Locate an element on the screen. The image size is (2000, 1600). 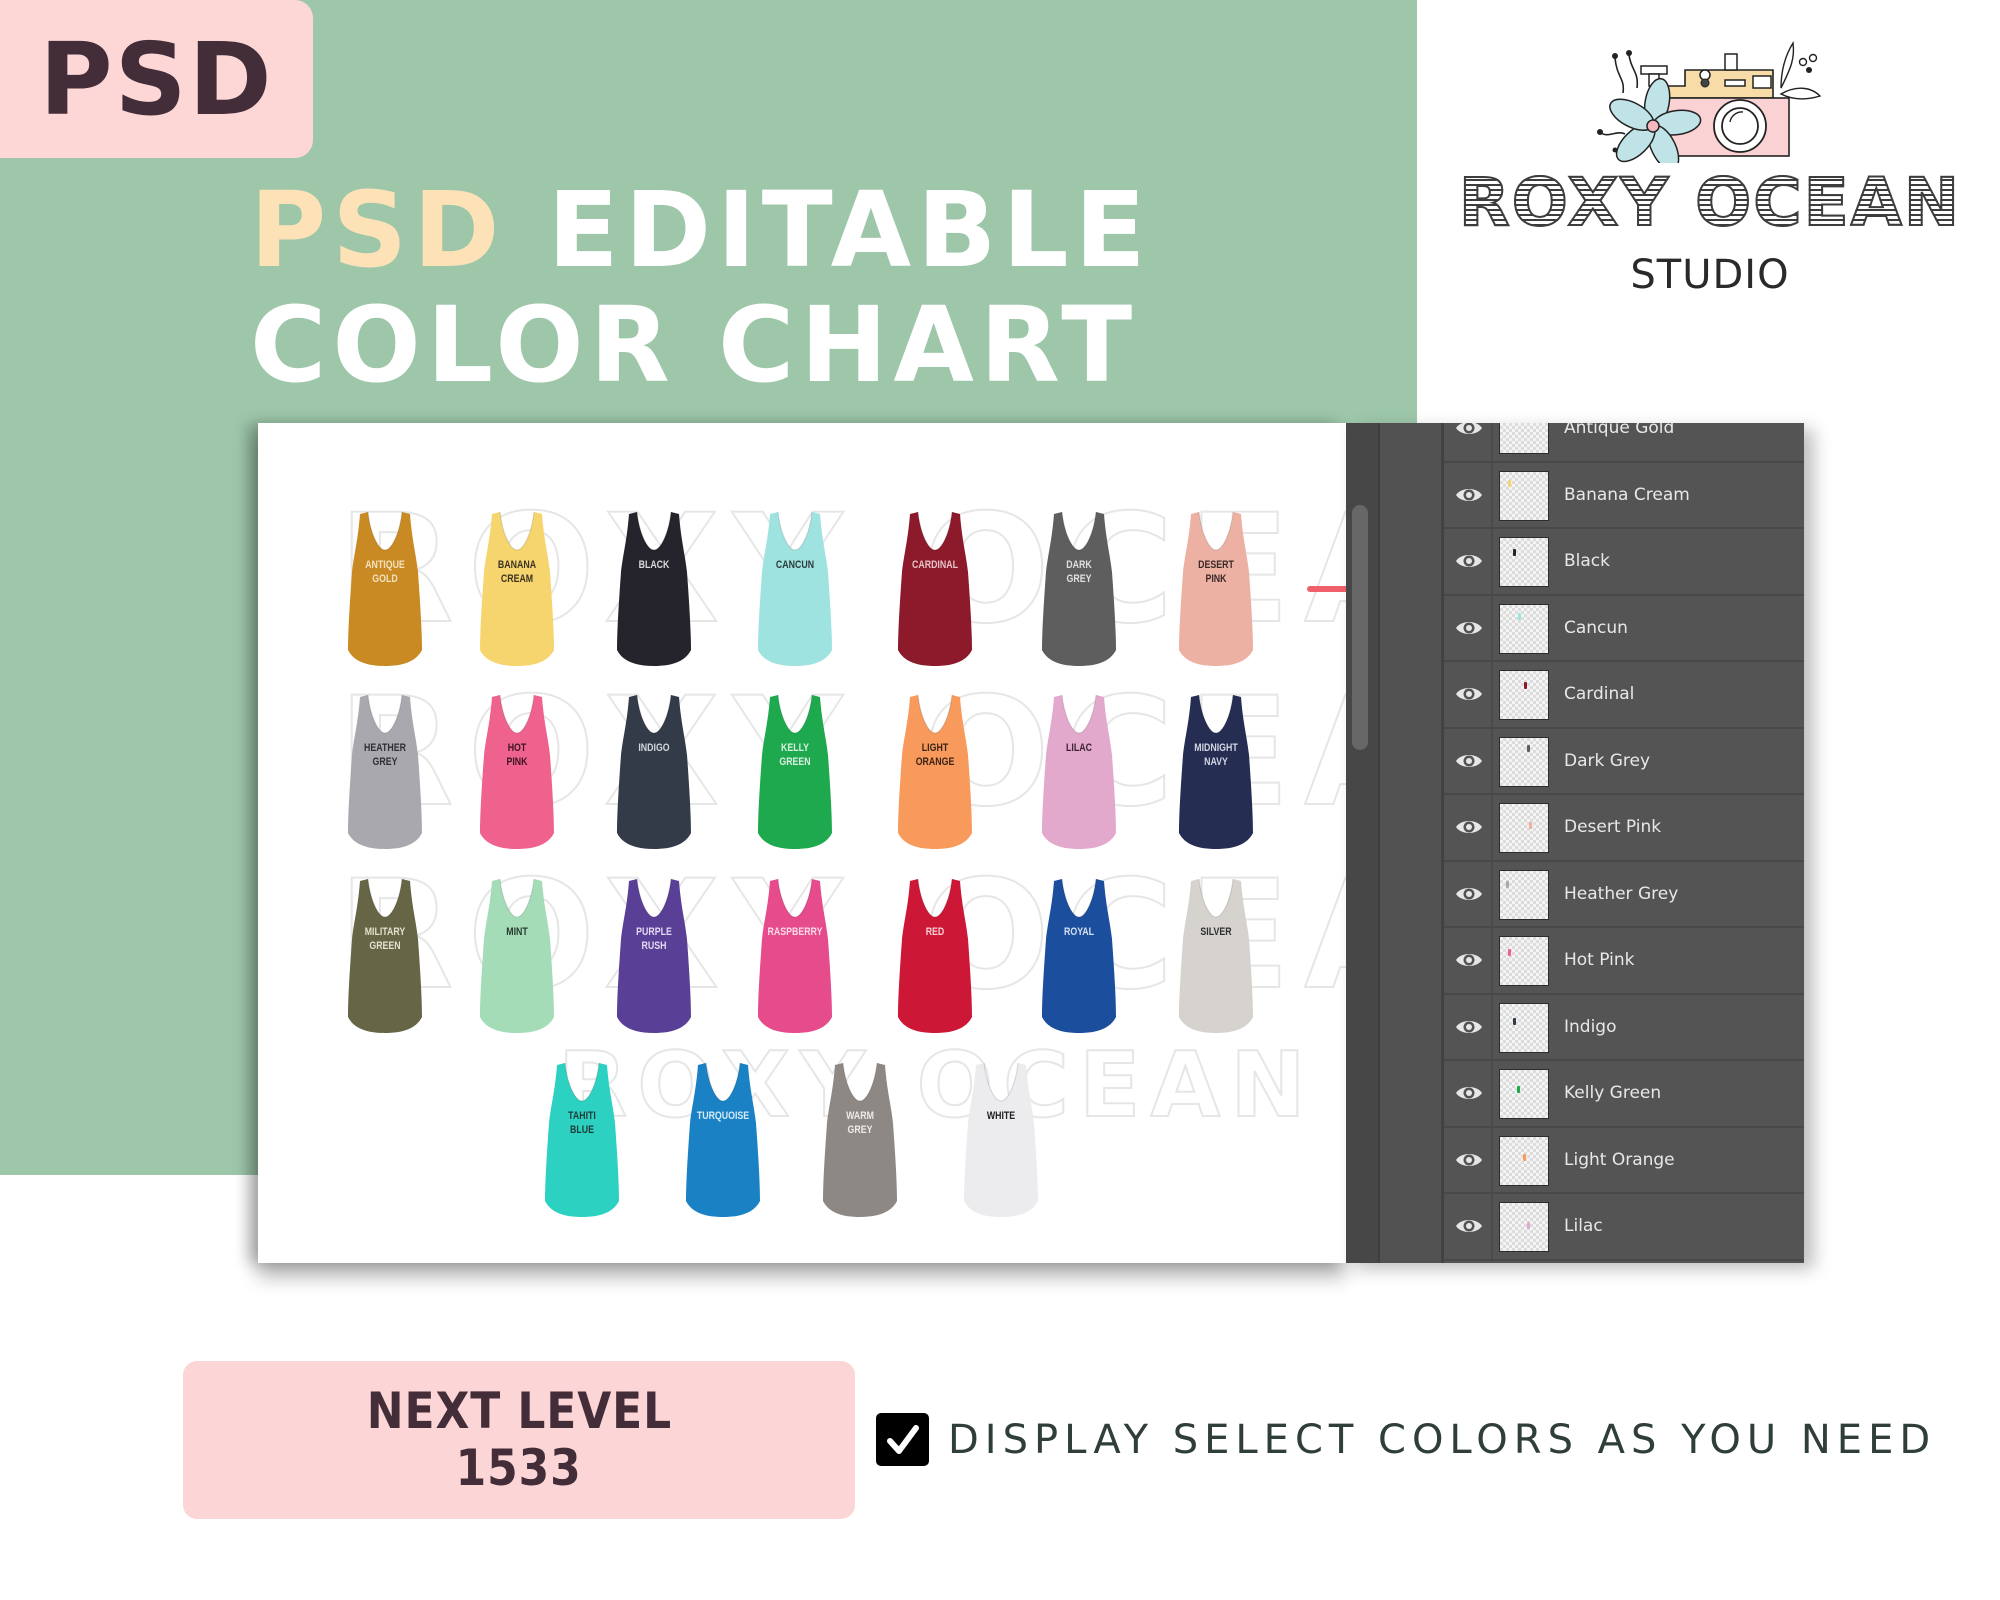
layer-name: Antique Gold is located at coordinates (1619, 430).